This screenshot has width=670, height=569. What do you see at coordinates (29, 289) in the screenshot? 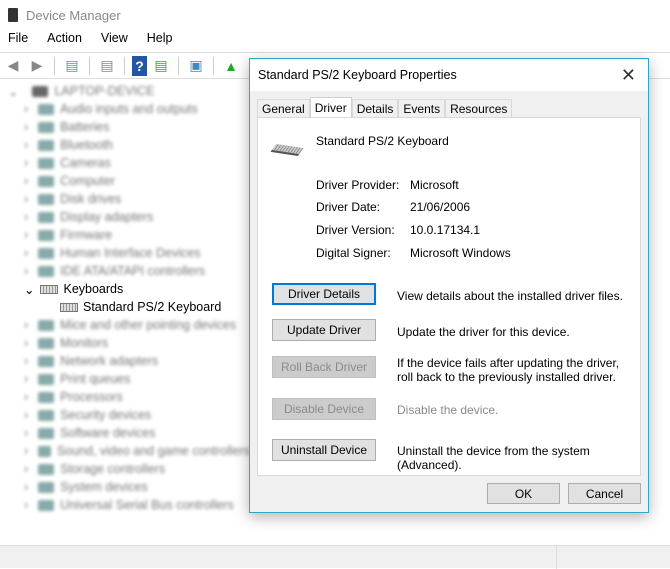
I see `chevron-down-icon: ⌄` at bounding box center [29, 289].